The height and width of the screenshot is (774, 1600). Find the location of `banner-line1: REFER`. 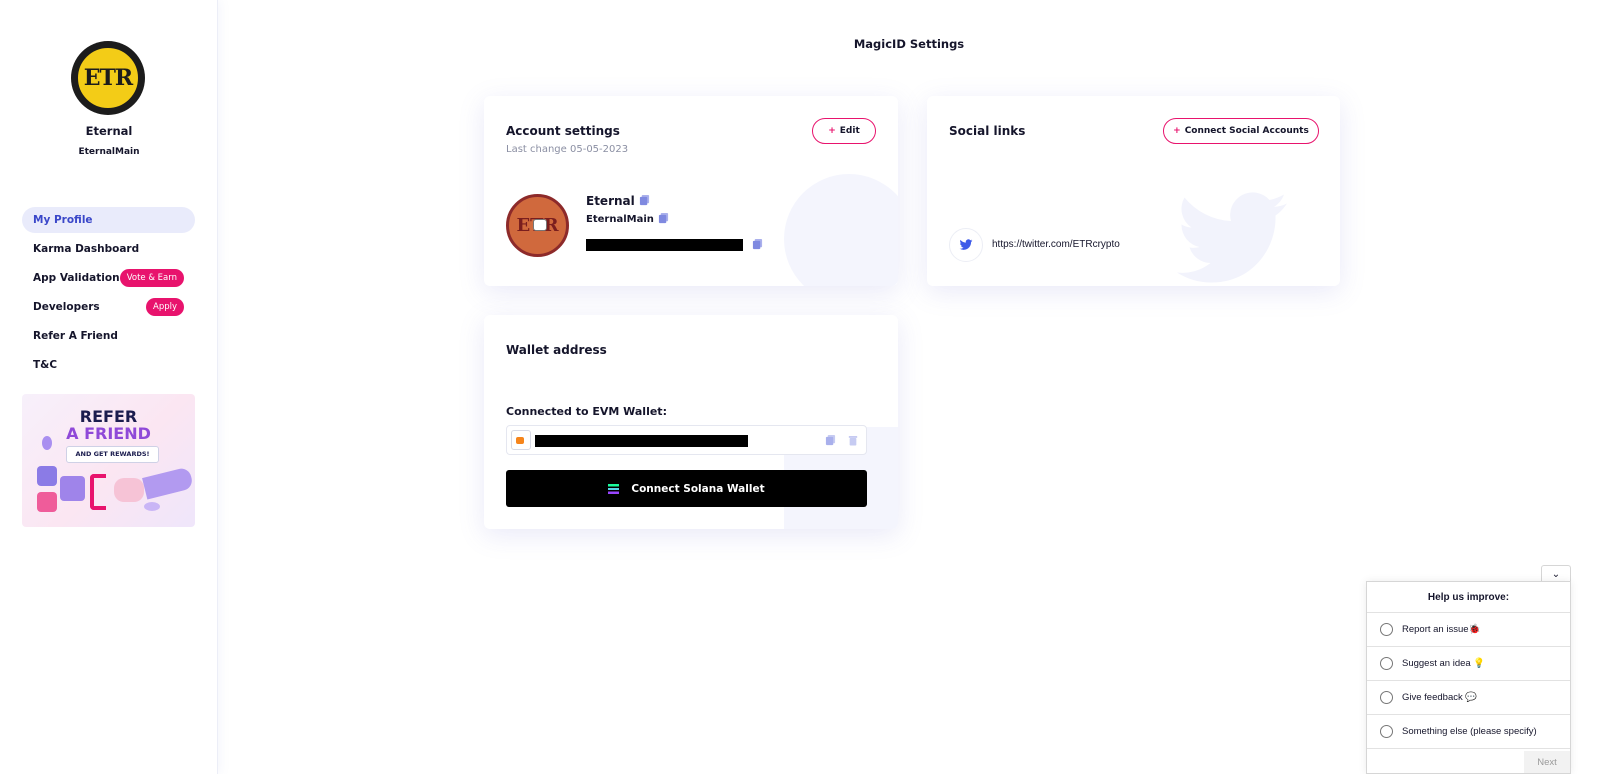

banner-line1: REFER is located at coordinates (108, 416).